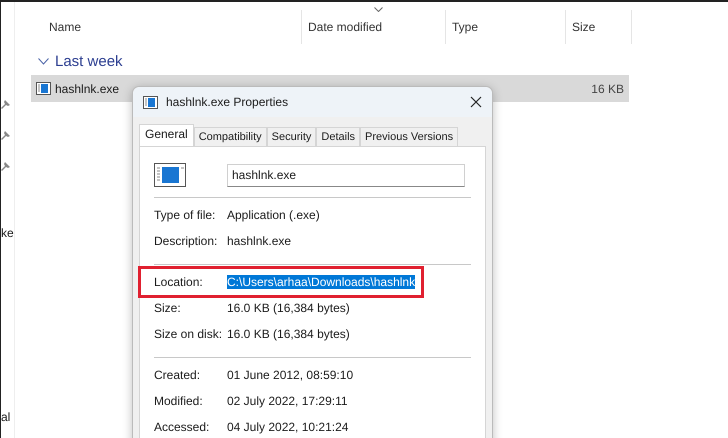 The width and height of the screenshot is (728, 438). What do you see at coordinates (259, 241) in the screenshot?
I see `property-value: hashlnk.exe` at bounding box center [259, 241].